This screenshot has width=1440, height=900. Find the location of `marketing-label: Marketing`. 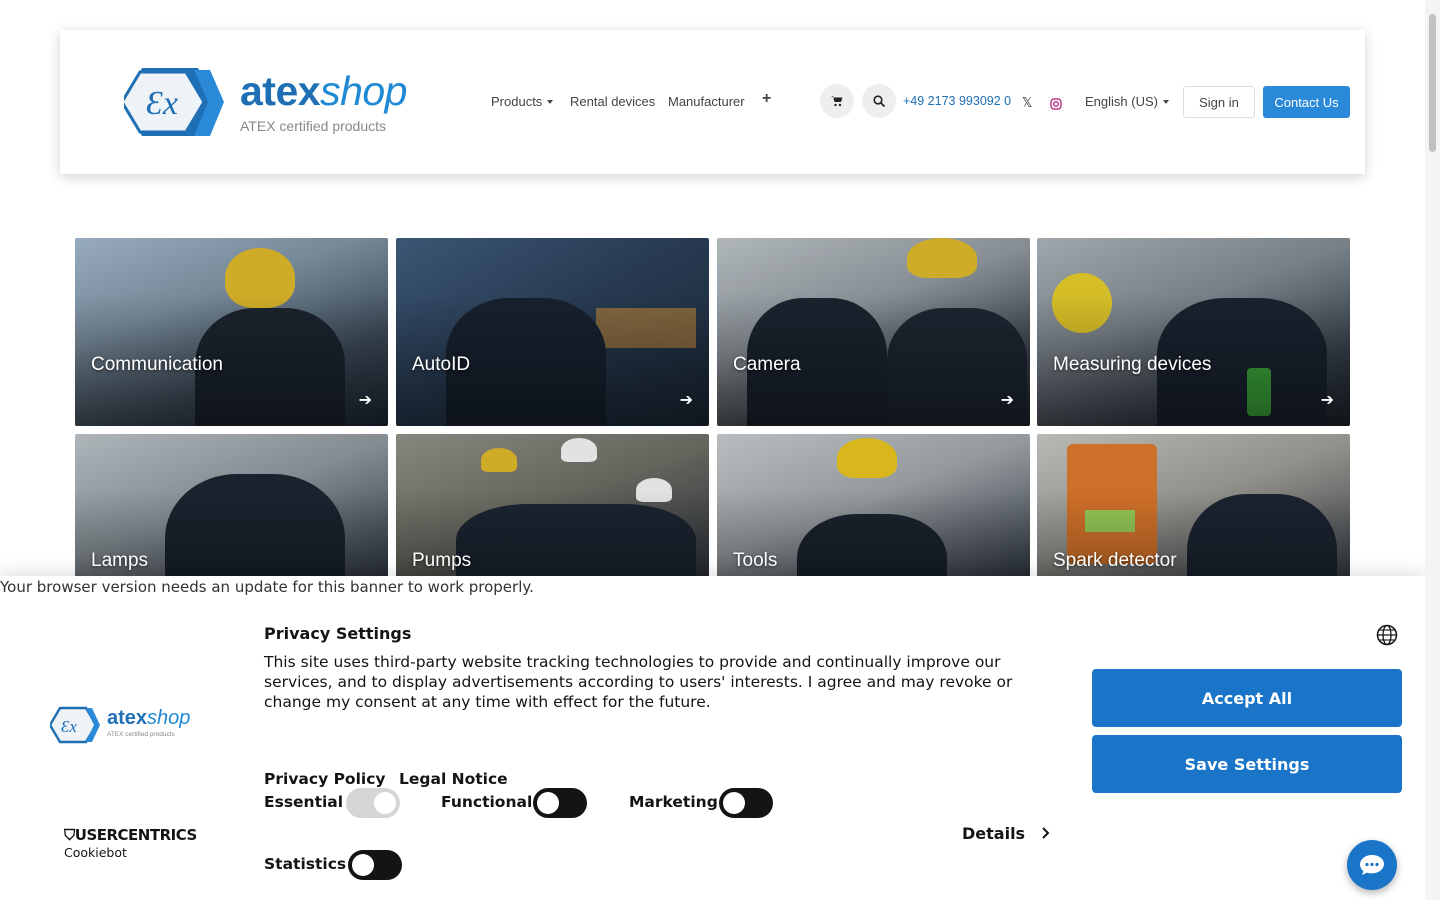

marketing-label: Marketing is located at coordinates (673, 802).